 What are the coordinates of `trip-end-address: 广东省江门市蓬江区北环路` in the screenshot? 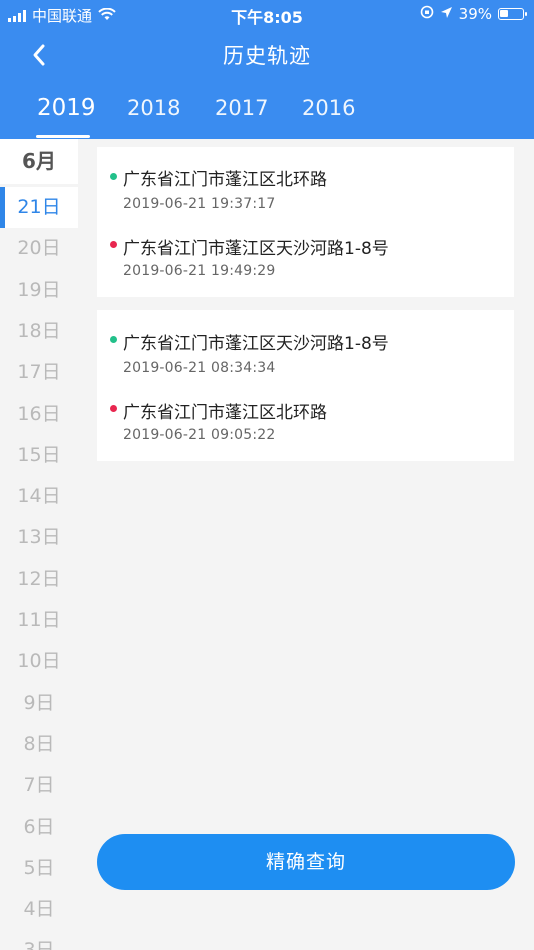 It's located at (225, 413).